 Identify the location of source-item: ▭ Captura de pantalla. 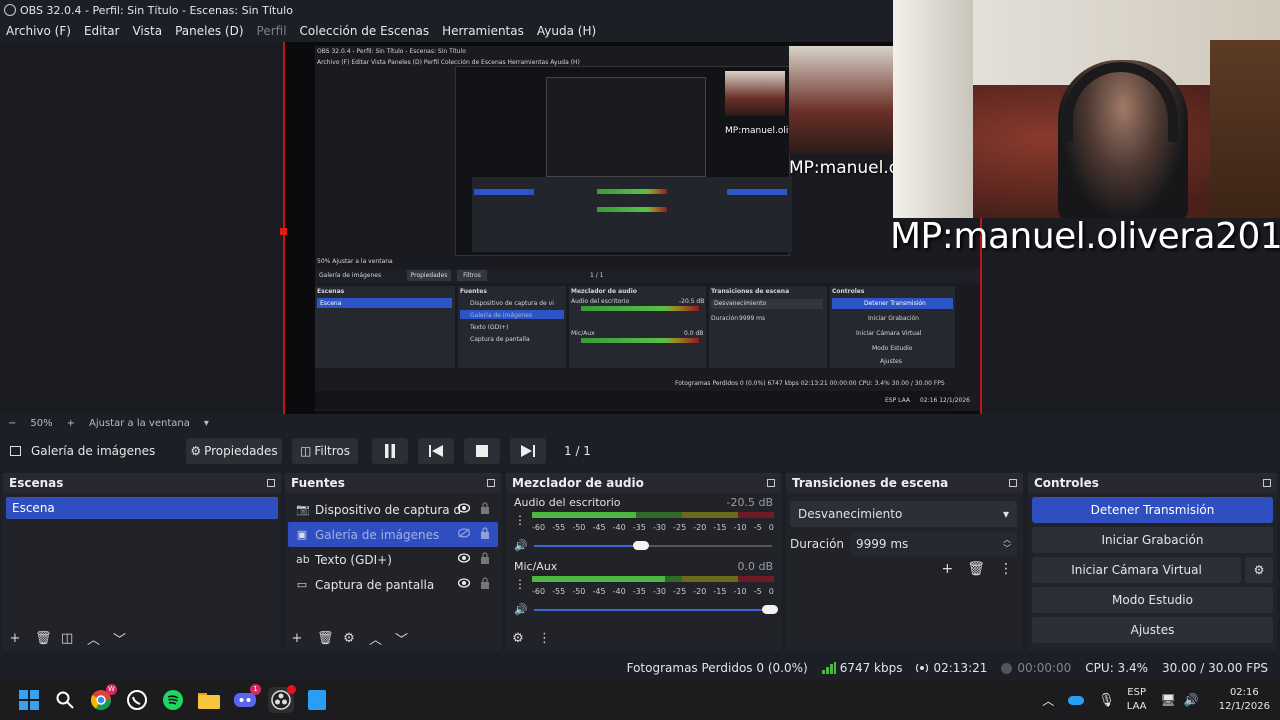
(393, 584).